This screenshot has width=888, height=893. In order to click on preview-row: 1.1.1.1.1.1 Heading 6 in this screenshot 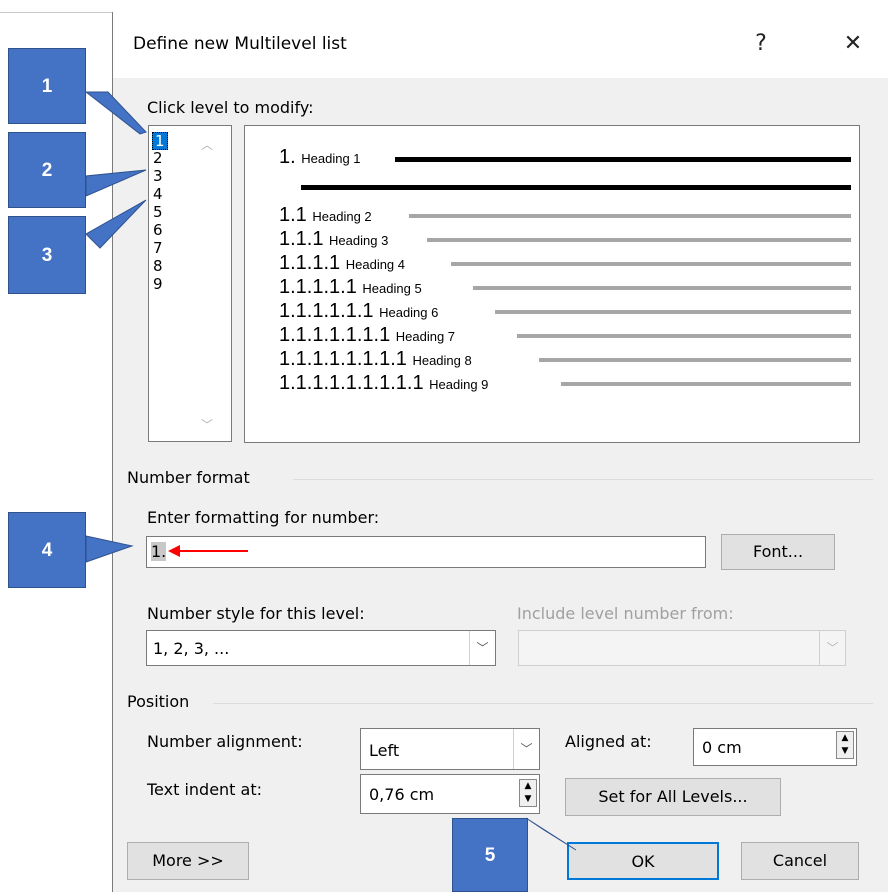, I will do `click(552, 312)`.